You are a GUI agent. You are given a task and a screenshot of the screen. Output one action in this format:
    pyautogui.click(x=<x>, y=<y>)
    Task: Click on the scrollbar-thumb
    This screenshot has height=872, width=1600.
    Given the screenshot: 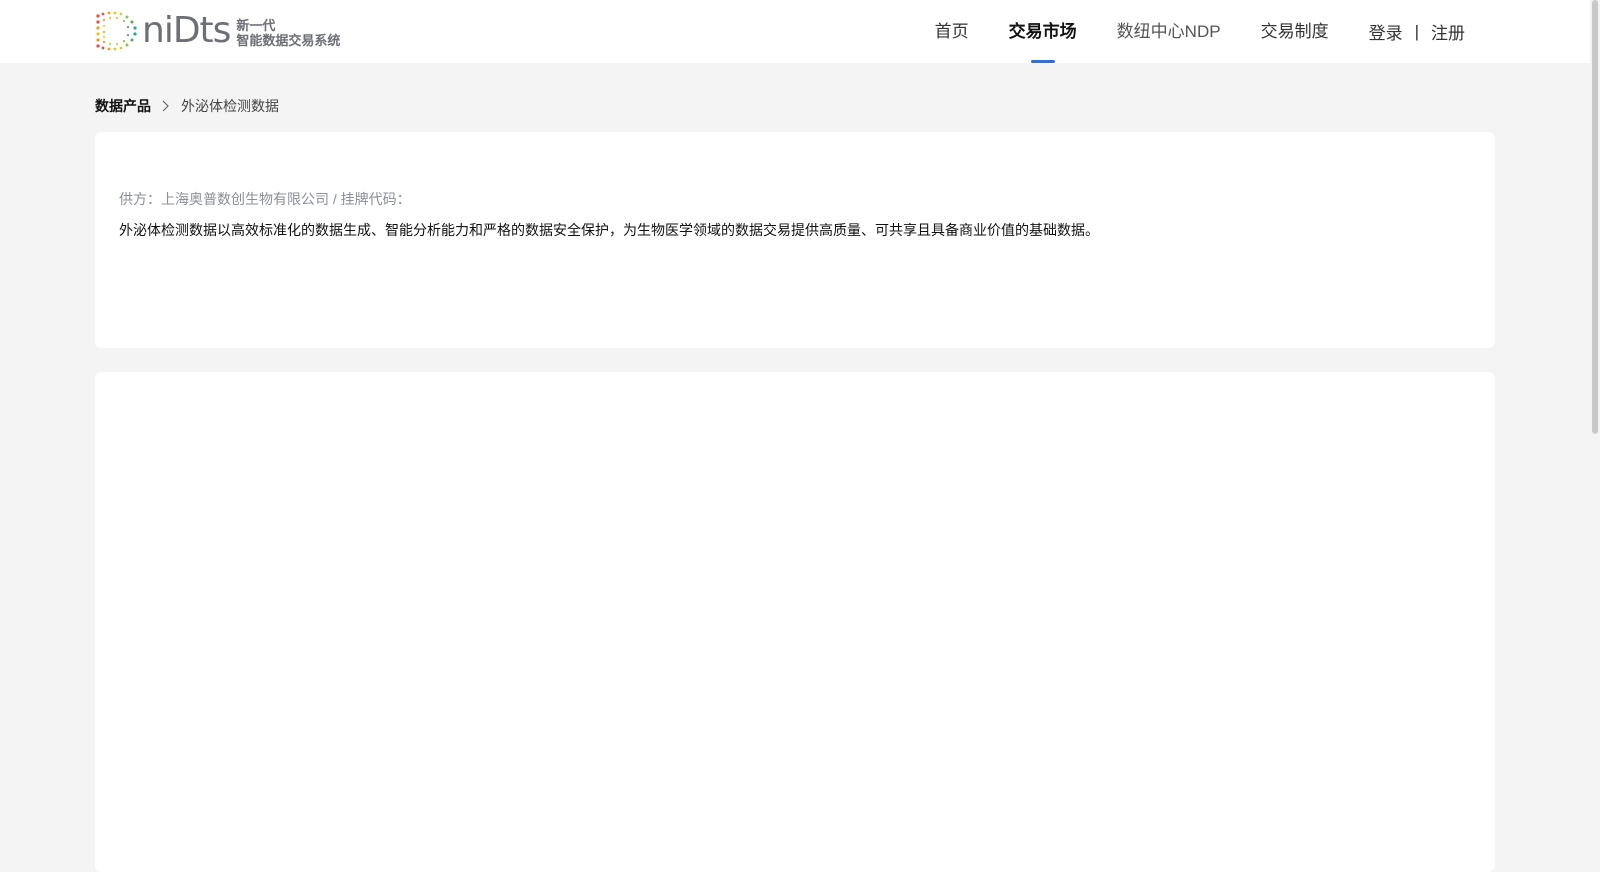 What is the action you would take?
    pyautogui.click(x=1595, y=217)
    